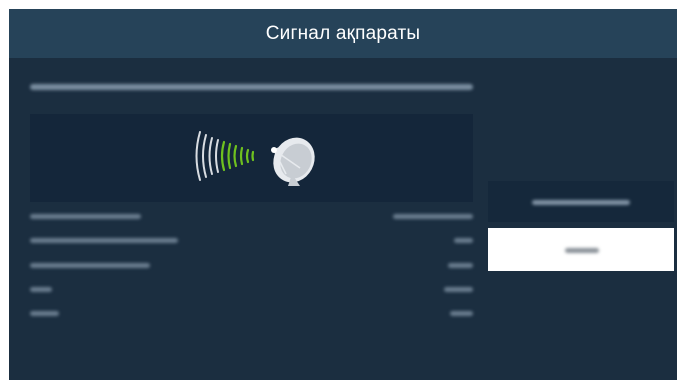 The height and width of the screenshot is (387, 686). I want to click on close-button-label-blurred, so click(582, 250).